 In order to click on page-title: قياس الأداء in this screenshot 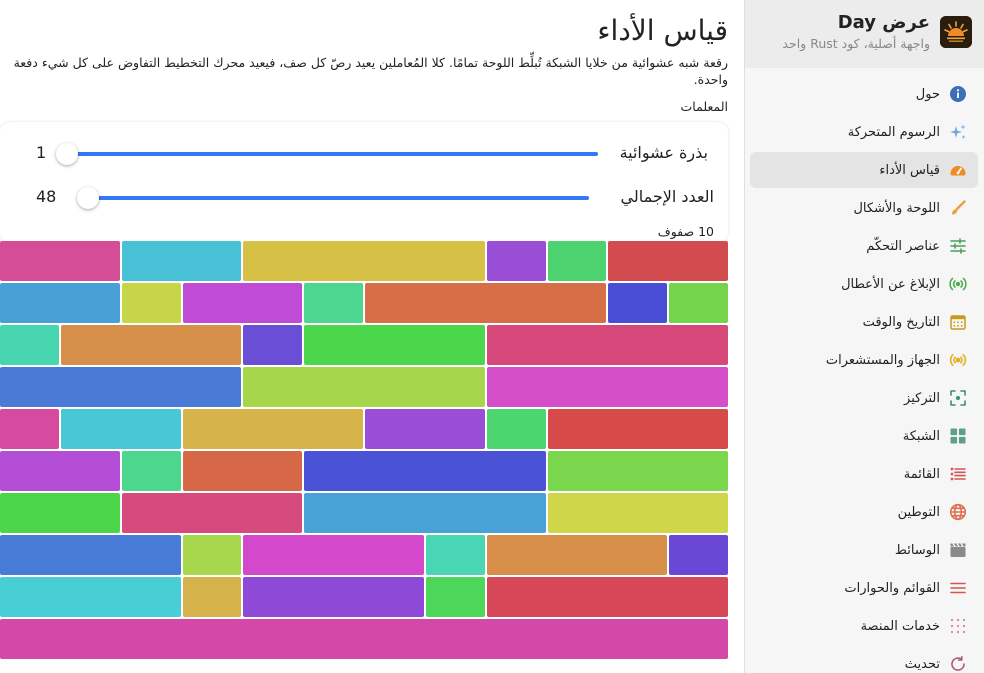, I will do `click(662, 30)`.